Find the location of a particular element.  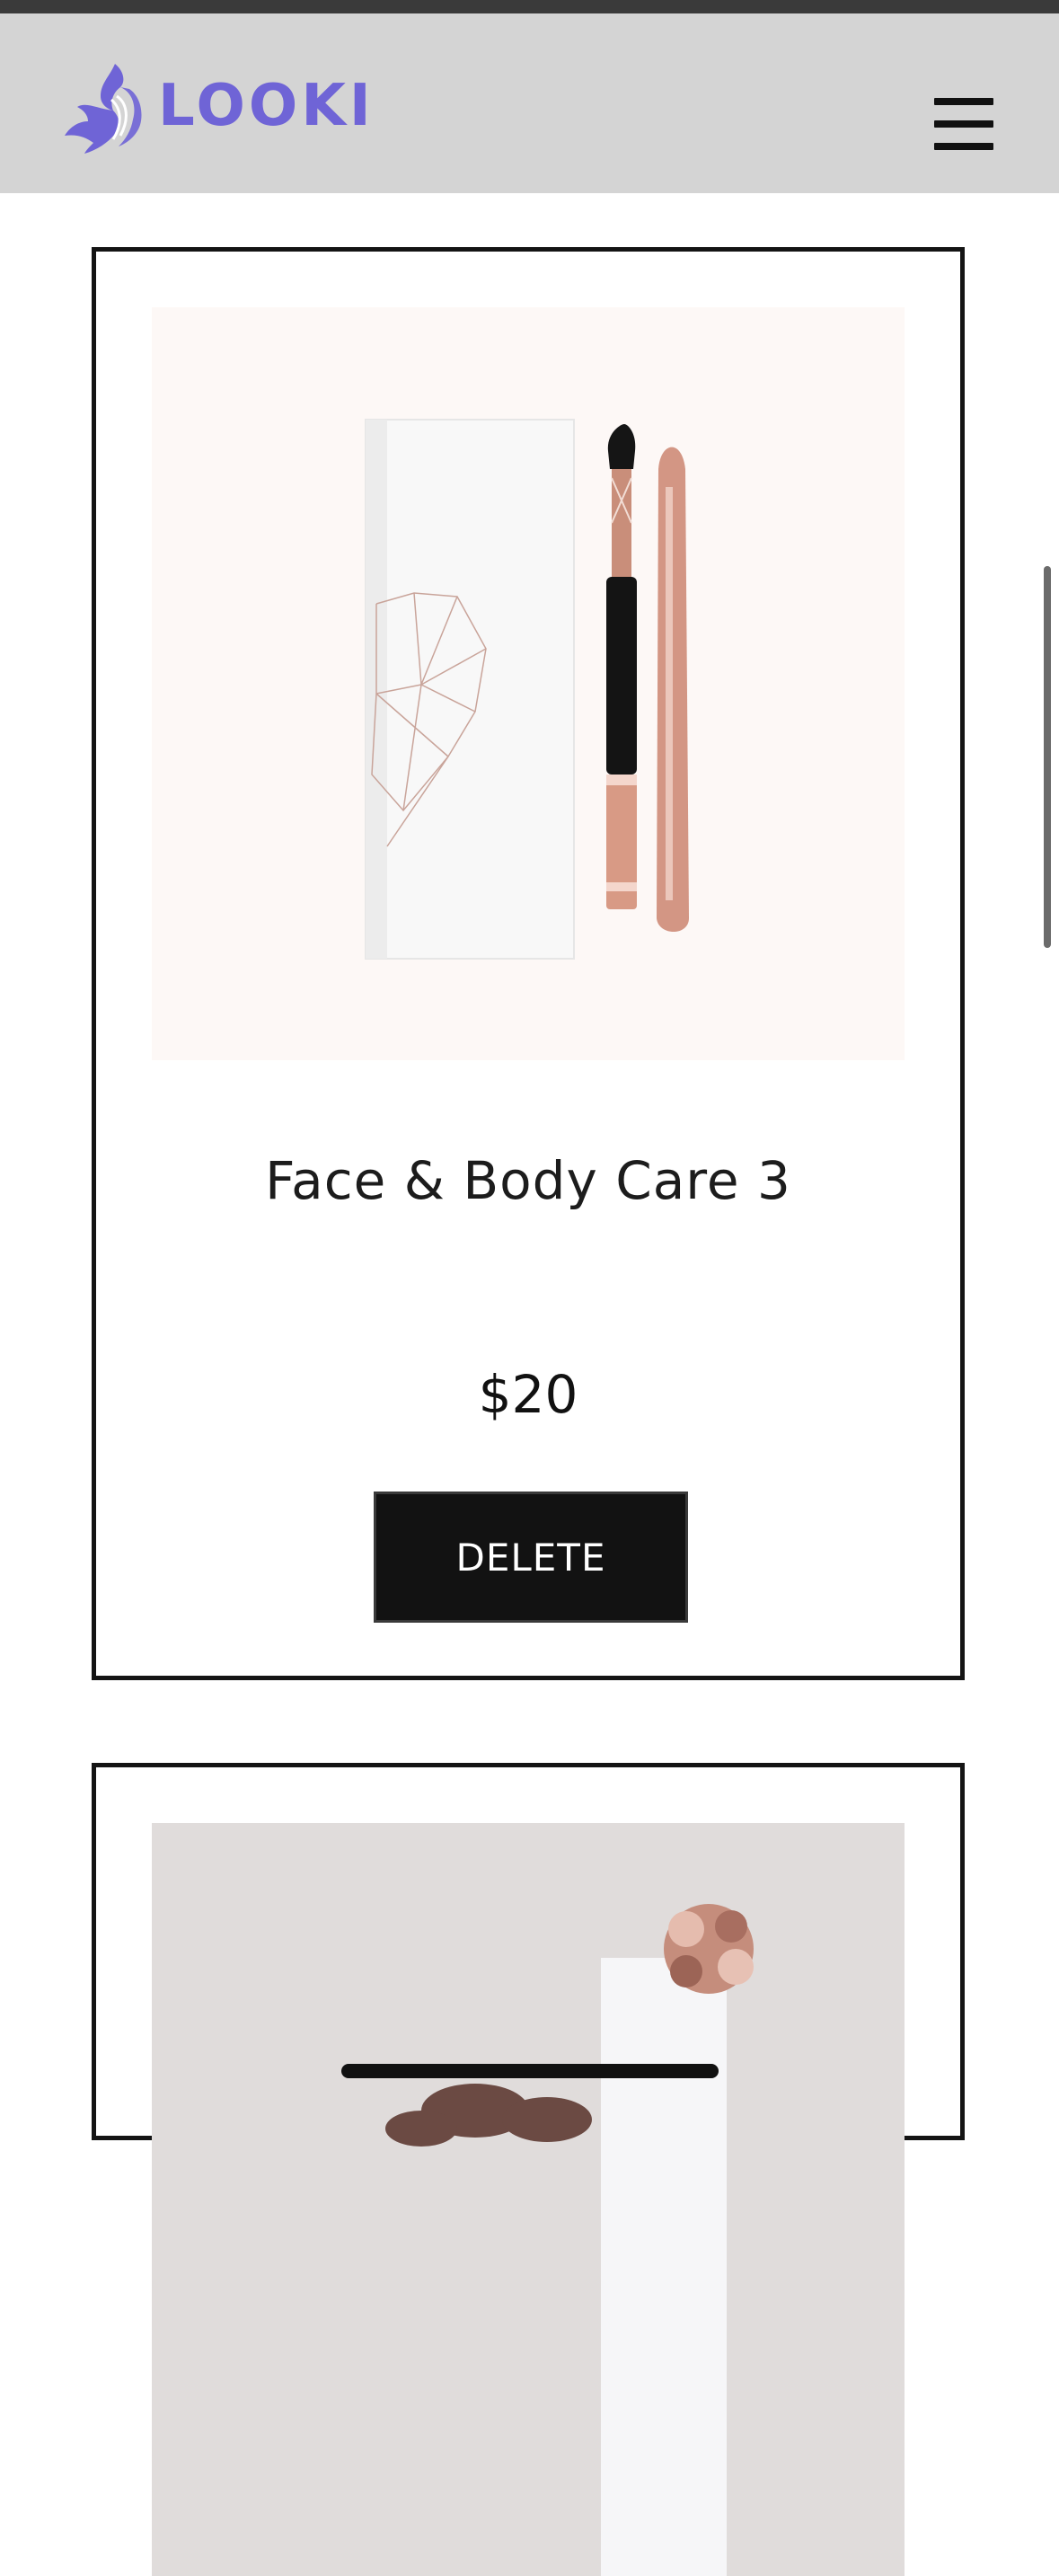

product-title: Face & Body Care 3 is located at coordinates (528, 1180).